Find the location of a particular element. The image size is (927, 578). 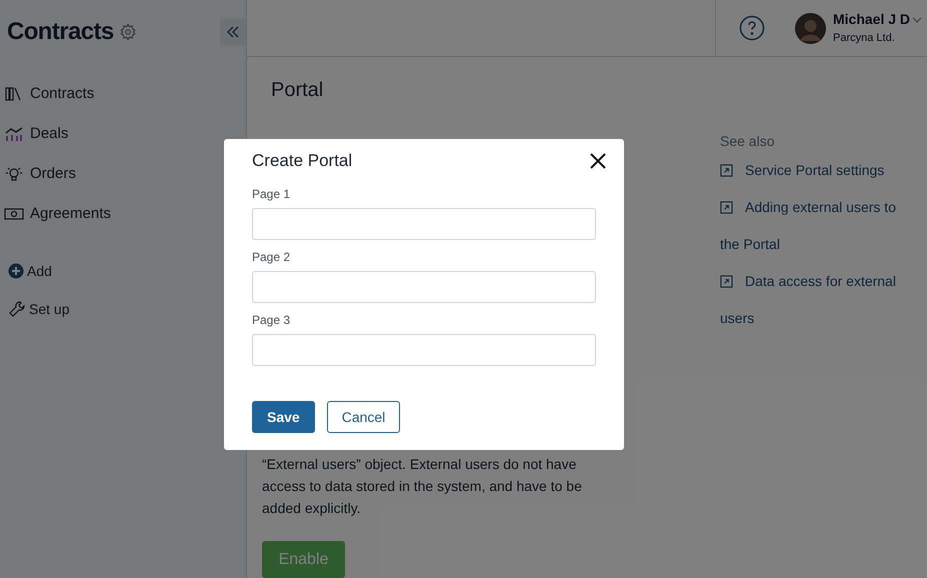

field-label: Page 3 is located at coordinates (272, 320).